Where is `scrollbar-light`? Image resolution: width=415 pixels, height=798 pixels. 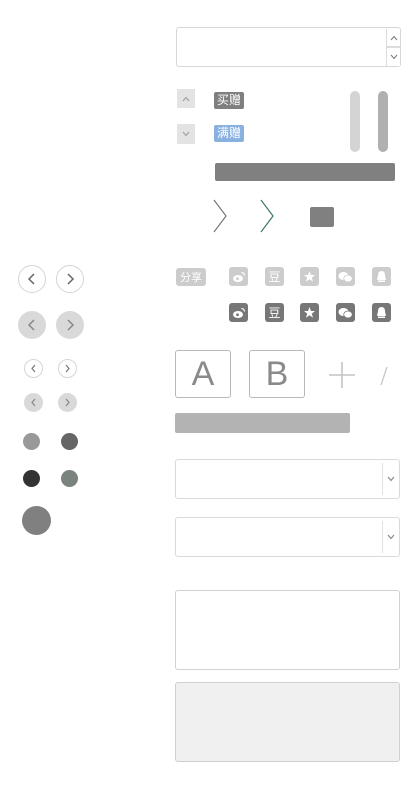
scrollbar-light is located at coordinates (355, 121).